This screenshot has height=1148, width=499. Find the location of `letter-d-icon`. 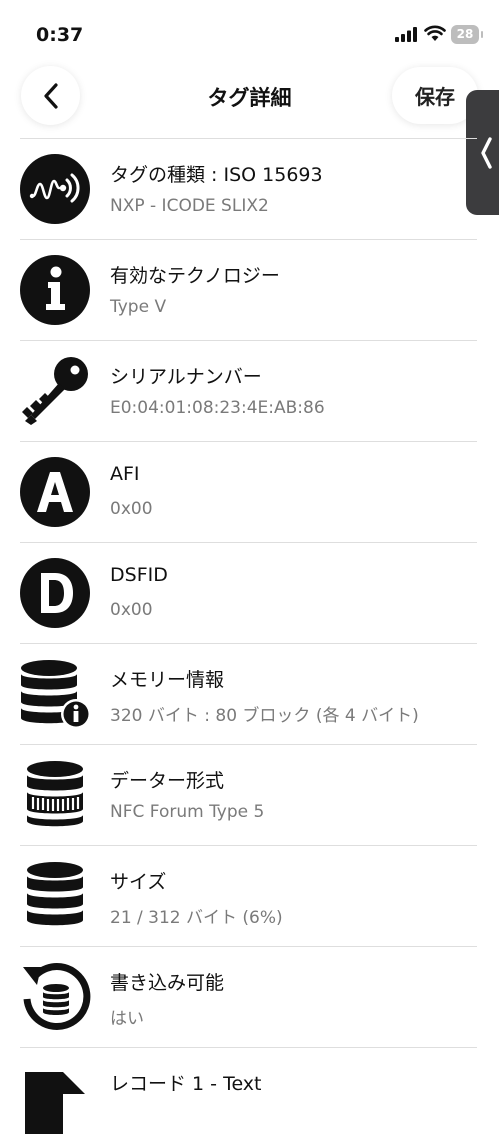

letter-d-icon is located at coordinates (55, 593).